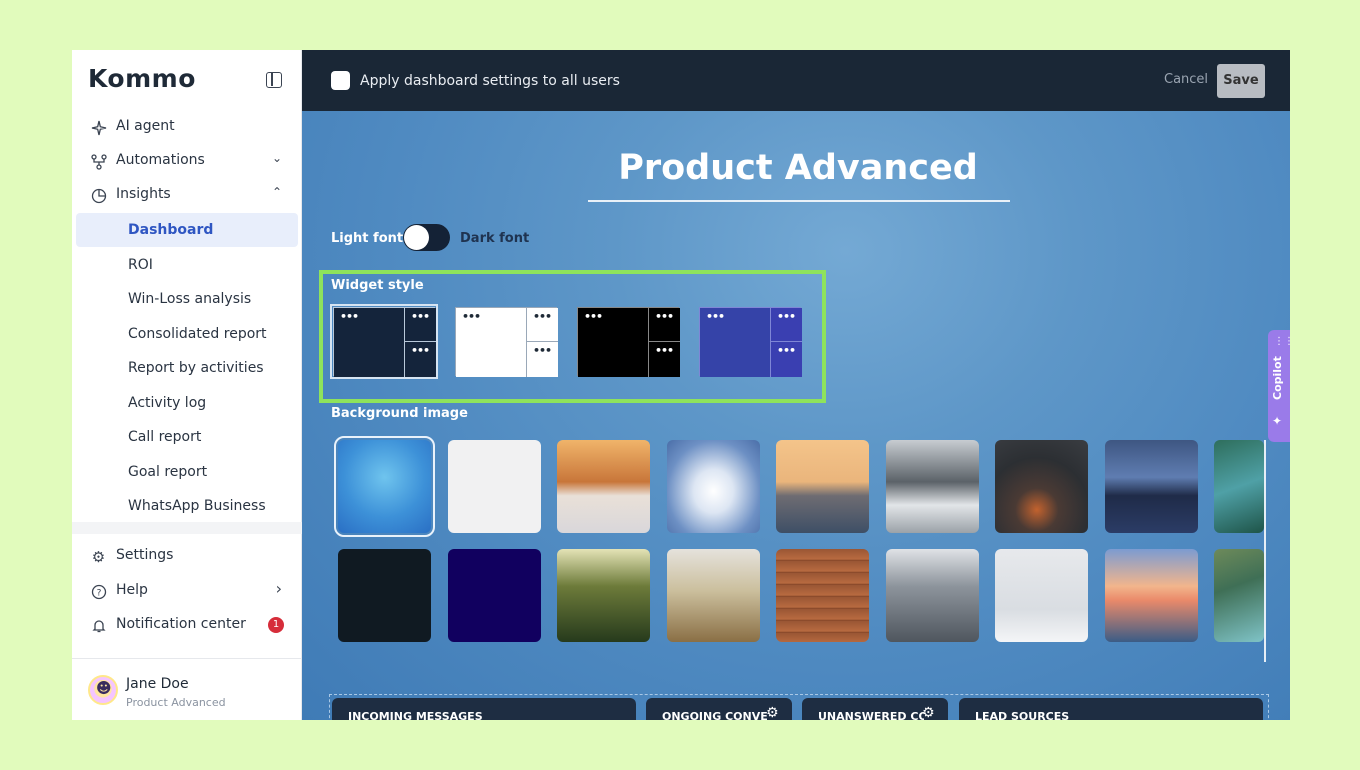  What do you see at coordinates (494, 486) in the screenshot?
I see `background-light-gray` at bounding box center [494, 486].